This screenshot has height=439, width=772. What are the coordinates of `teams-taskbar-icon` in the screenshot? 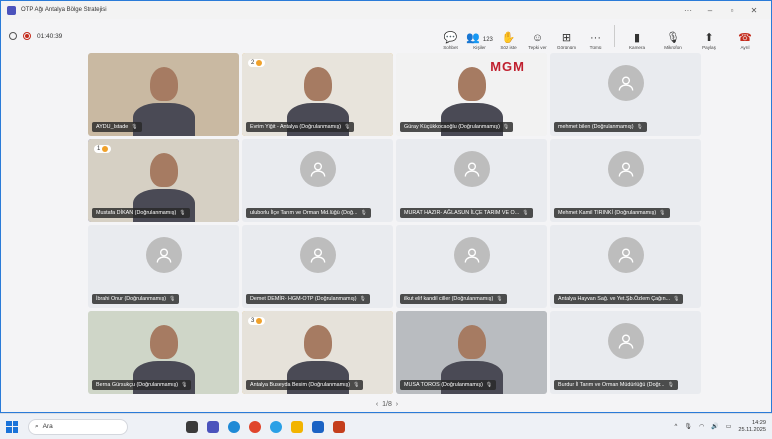 It's located at (213, 426).